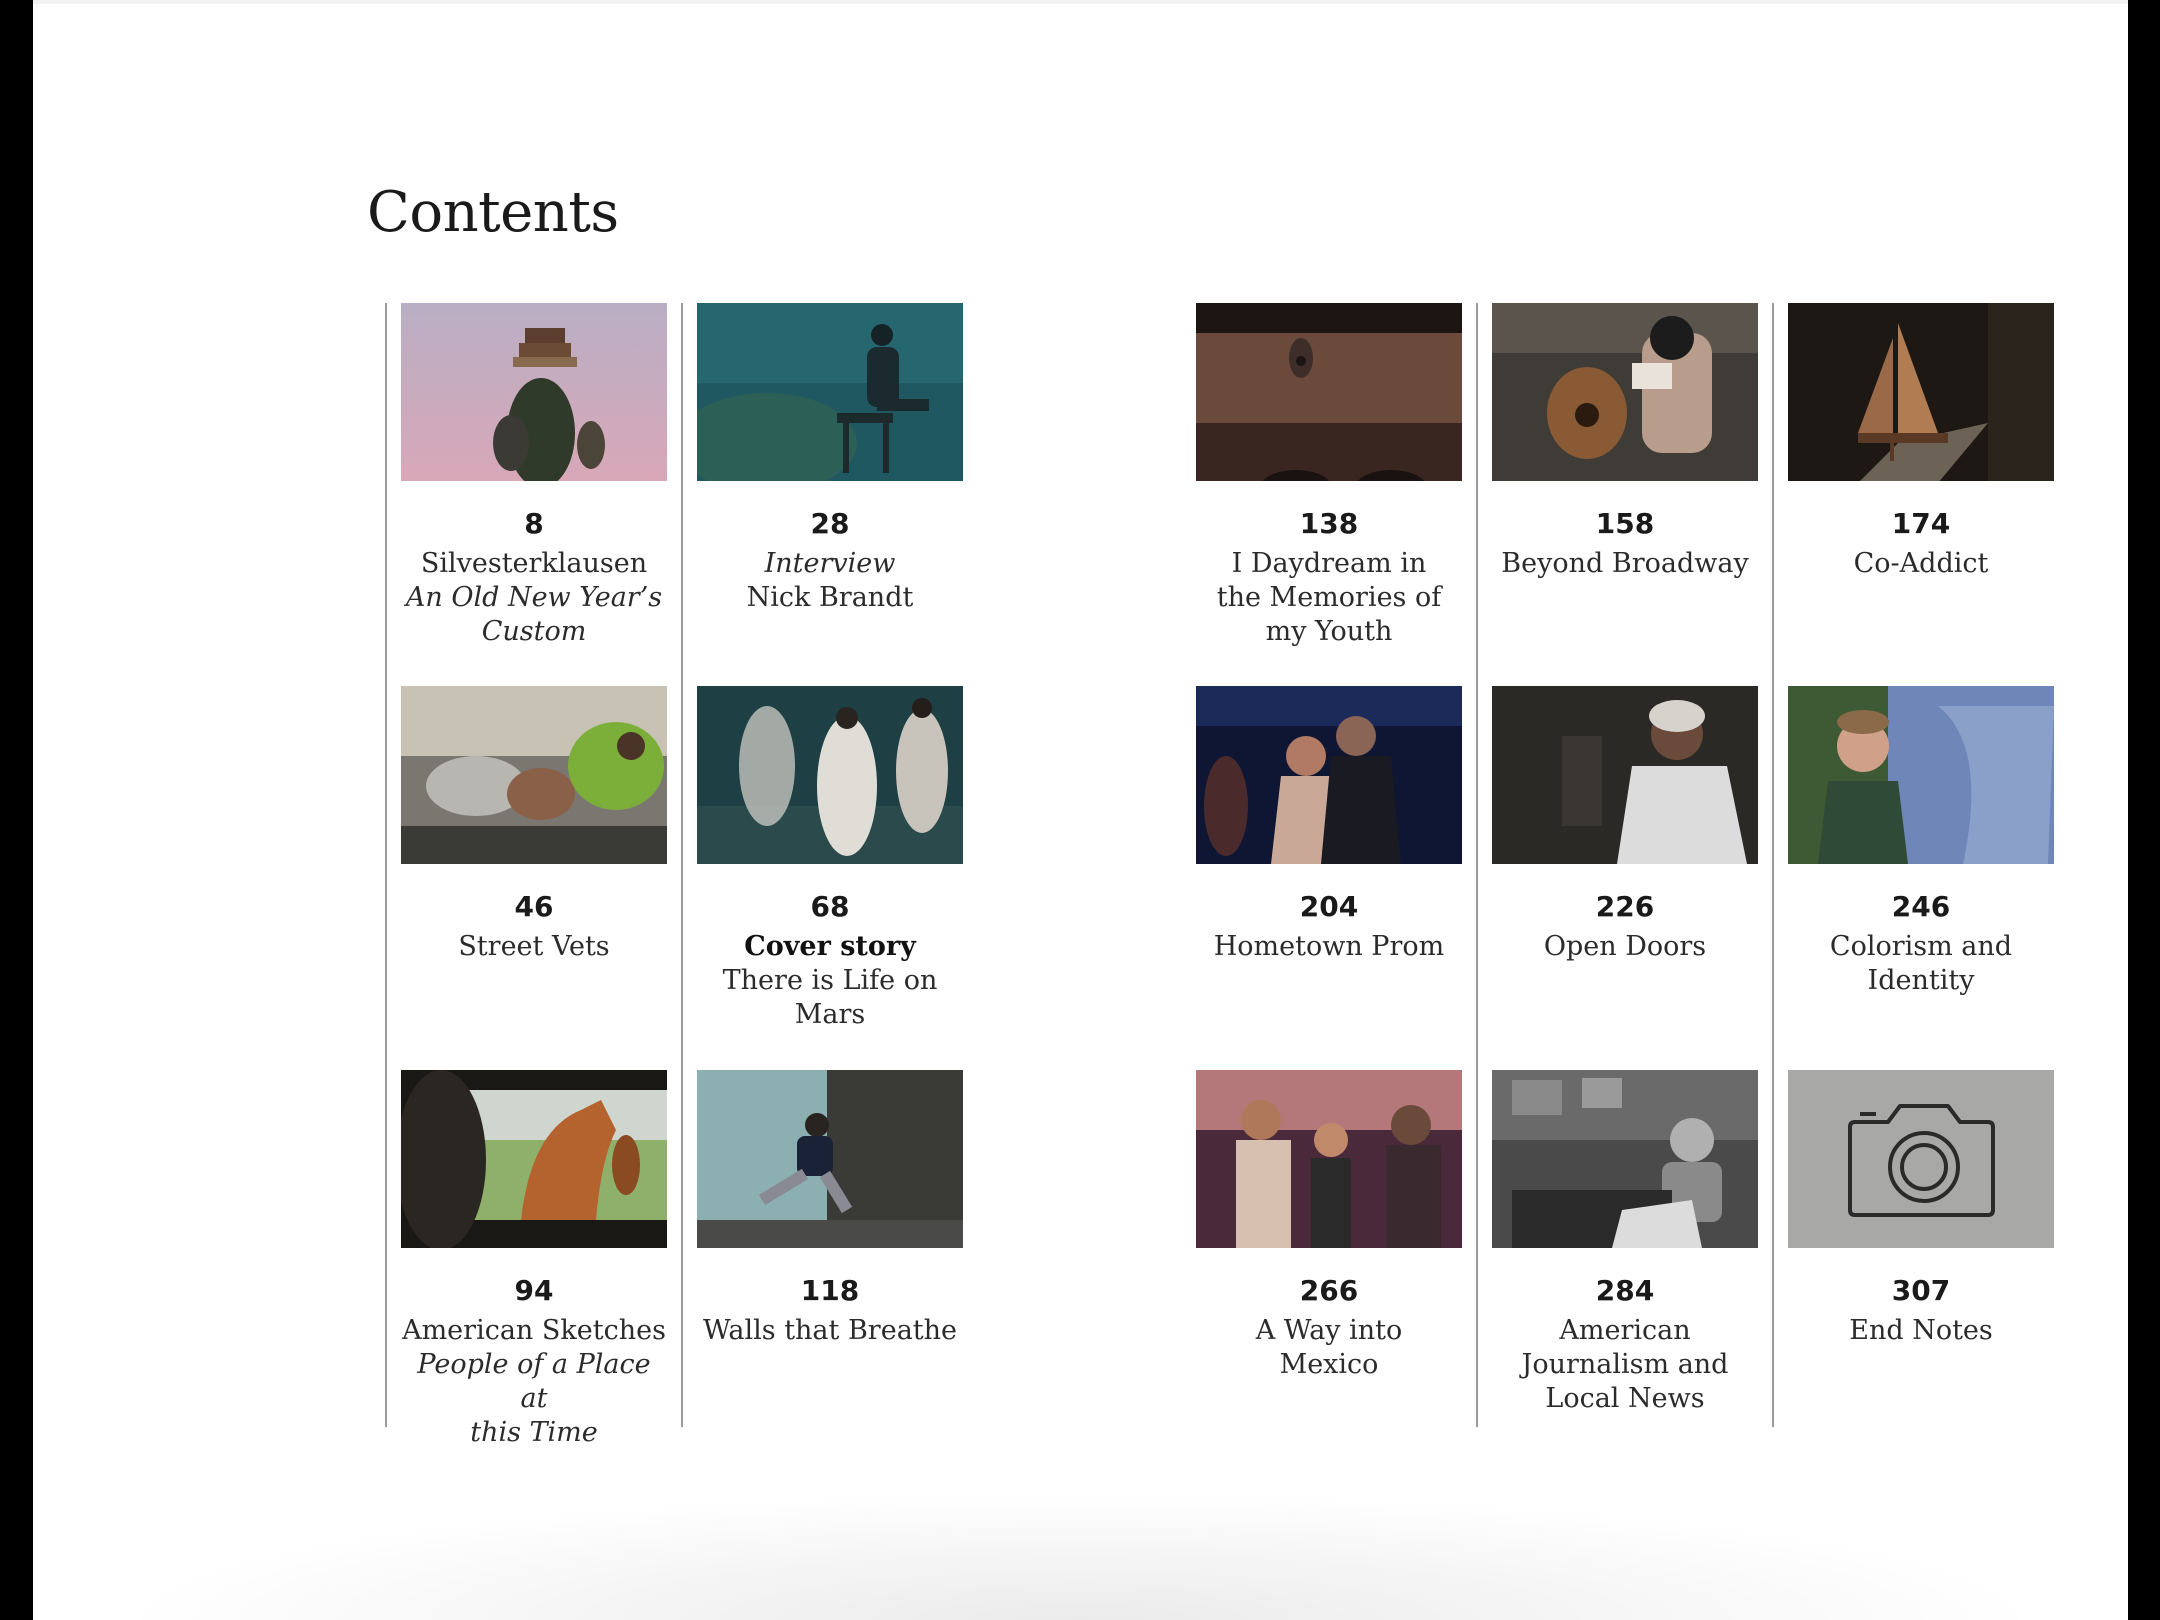 Image resolution: width=2160 pixels, height=1620 pixels. I want to click on entry-title: Cover story There is Life on Mars, so click(830, 981).